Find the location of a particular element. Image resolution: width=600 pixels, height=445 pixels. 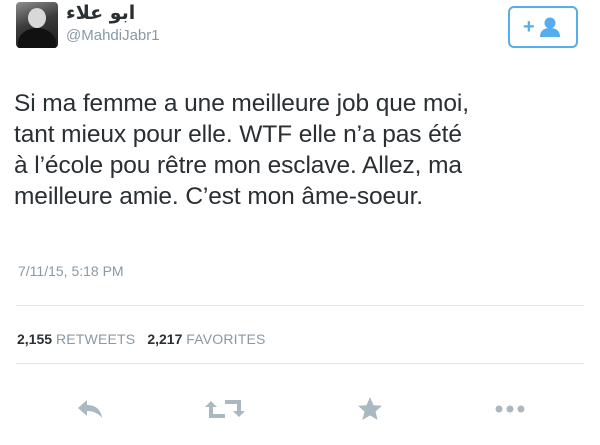

user-handle: @MahdiJabr1 is located at coordinates (113, 35).